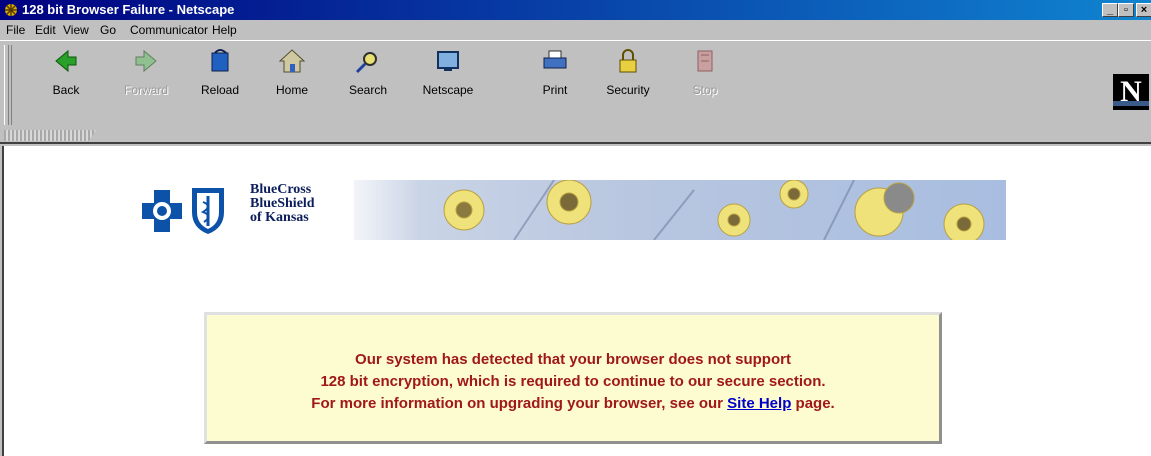 The width and height of the screenshot is (1151, 456). I want to click on reload-button: Reload, so click(220, 74).